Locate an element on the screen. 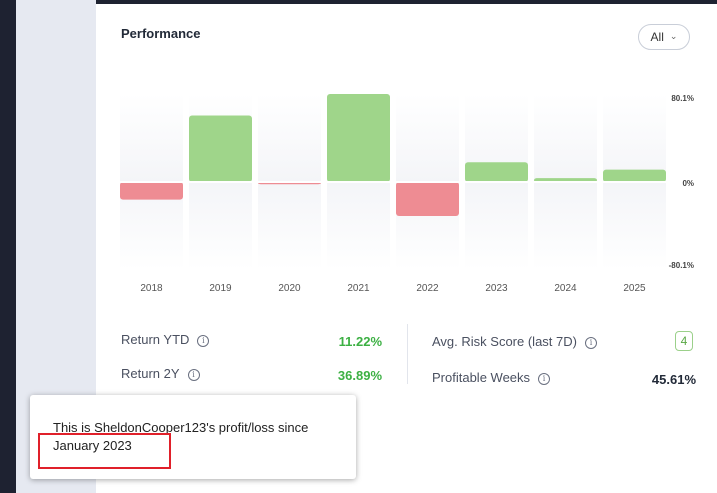 The height and width of the screenshot is (493, 717). risk-score-label: Avg. Risk Score (last 7D) i is located at coordinates (514, 341).